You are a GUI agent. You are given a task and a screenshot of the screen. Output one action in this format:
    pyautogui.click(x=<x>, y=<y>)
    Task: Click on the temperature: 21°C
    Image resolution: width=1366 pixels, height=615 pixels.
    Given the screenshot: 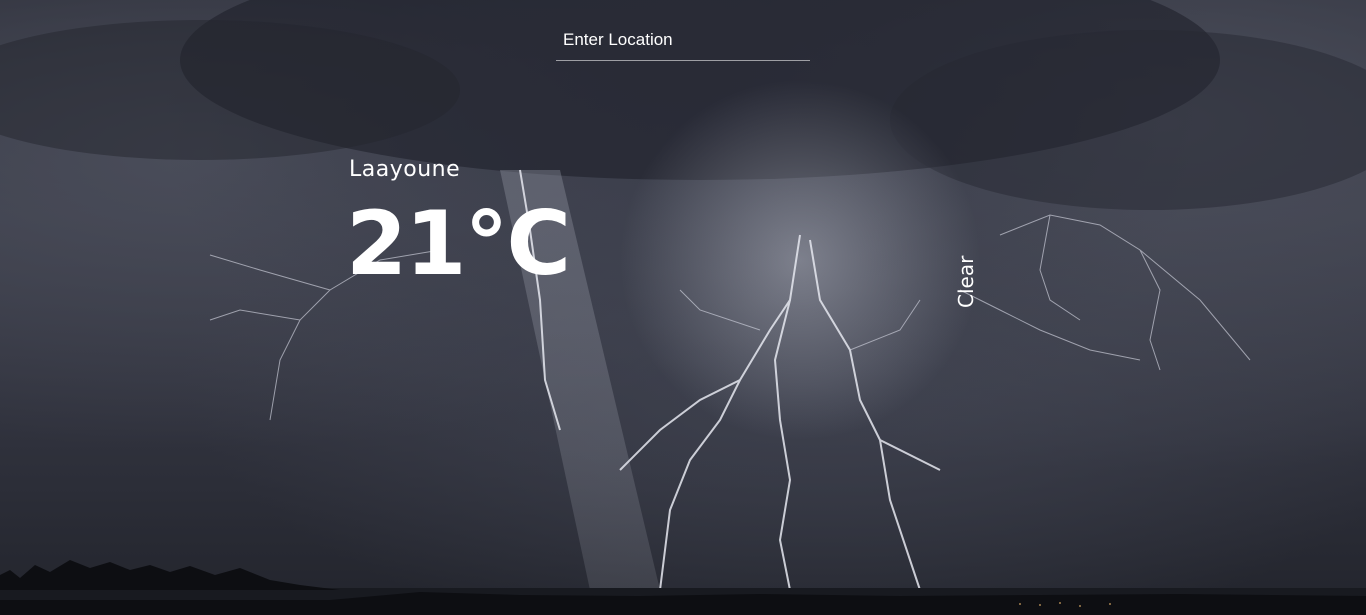 What is the action you would take?
    pyautogui.click(x=458, y=243)
    